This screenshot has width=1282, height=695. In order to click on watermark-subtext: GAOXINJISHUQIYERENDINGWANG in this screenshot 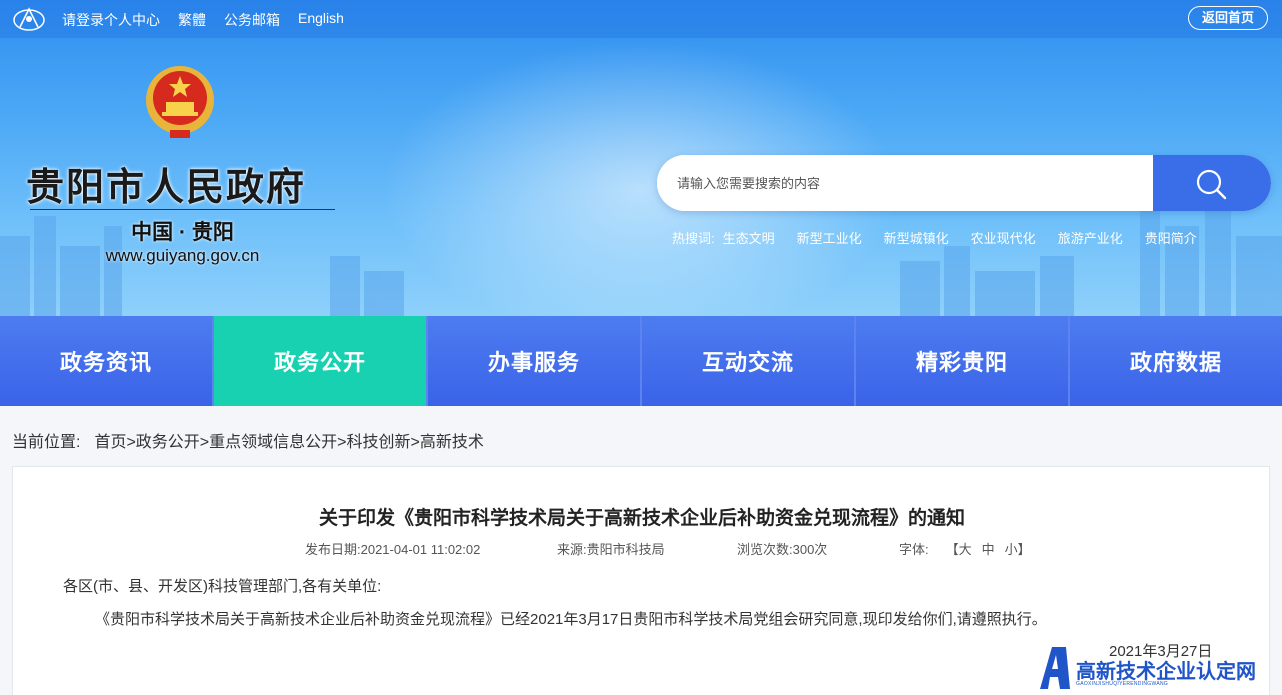, I will do `click(1122, 684)`.